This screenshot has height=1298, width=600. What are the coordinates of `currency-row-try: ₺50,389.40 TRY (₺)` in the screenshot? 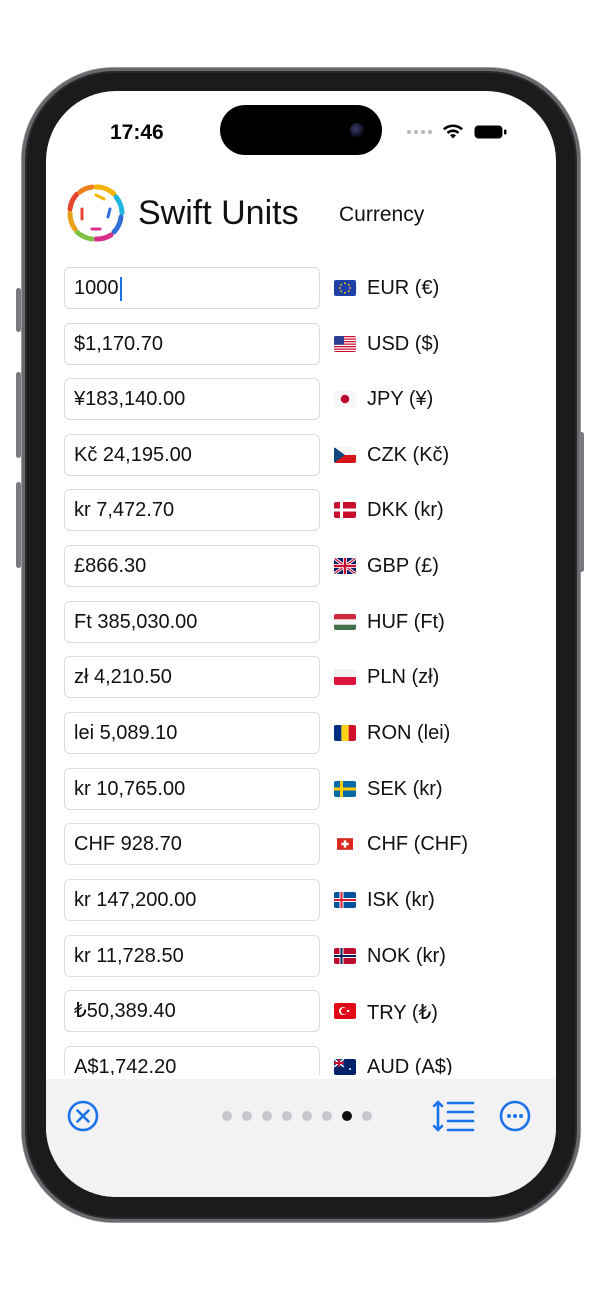 It's located at (304, 1012).